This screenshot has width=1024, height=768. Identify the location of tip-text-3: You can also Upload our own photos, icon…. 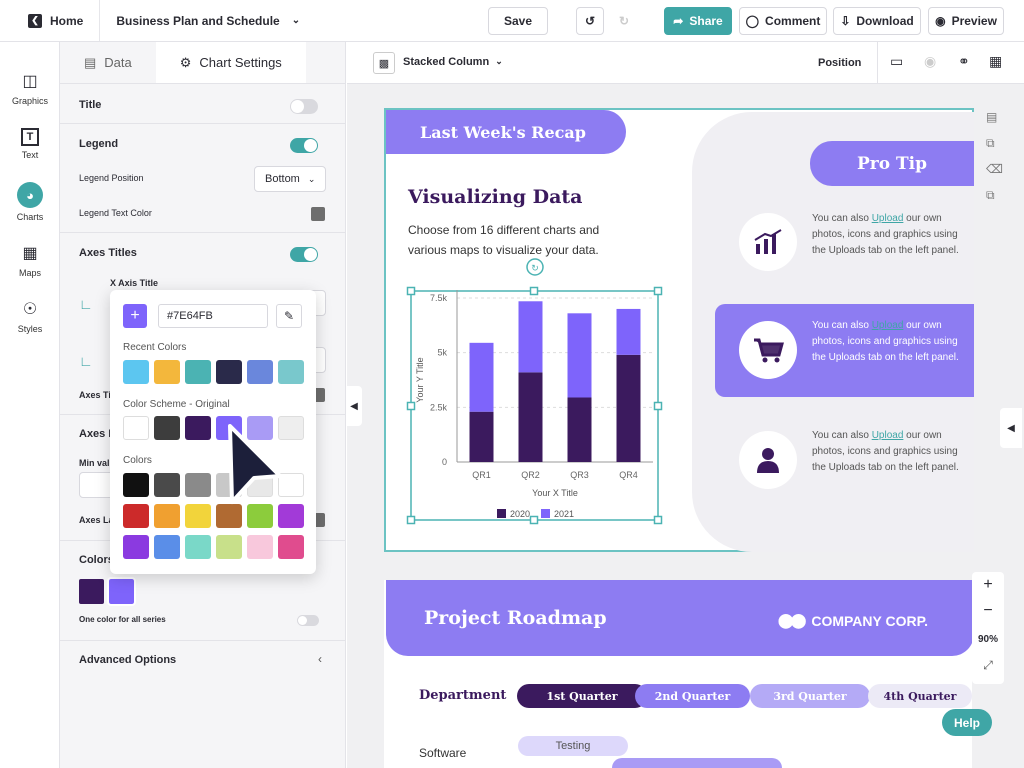
(885, 451).